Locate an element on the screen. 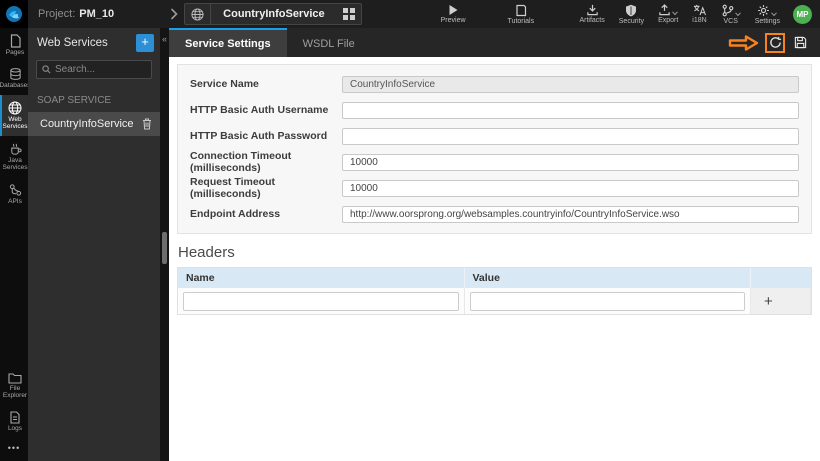 This screenshot has height=461, width=820. sidebar-item-pages: Pages is located at coordinates (14, 44).